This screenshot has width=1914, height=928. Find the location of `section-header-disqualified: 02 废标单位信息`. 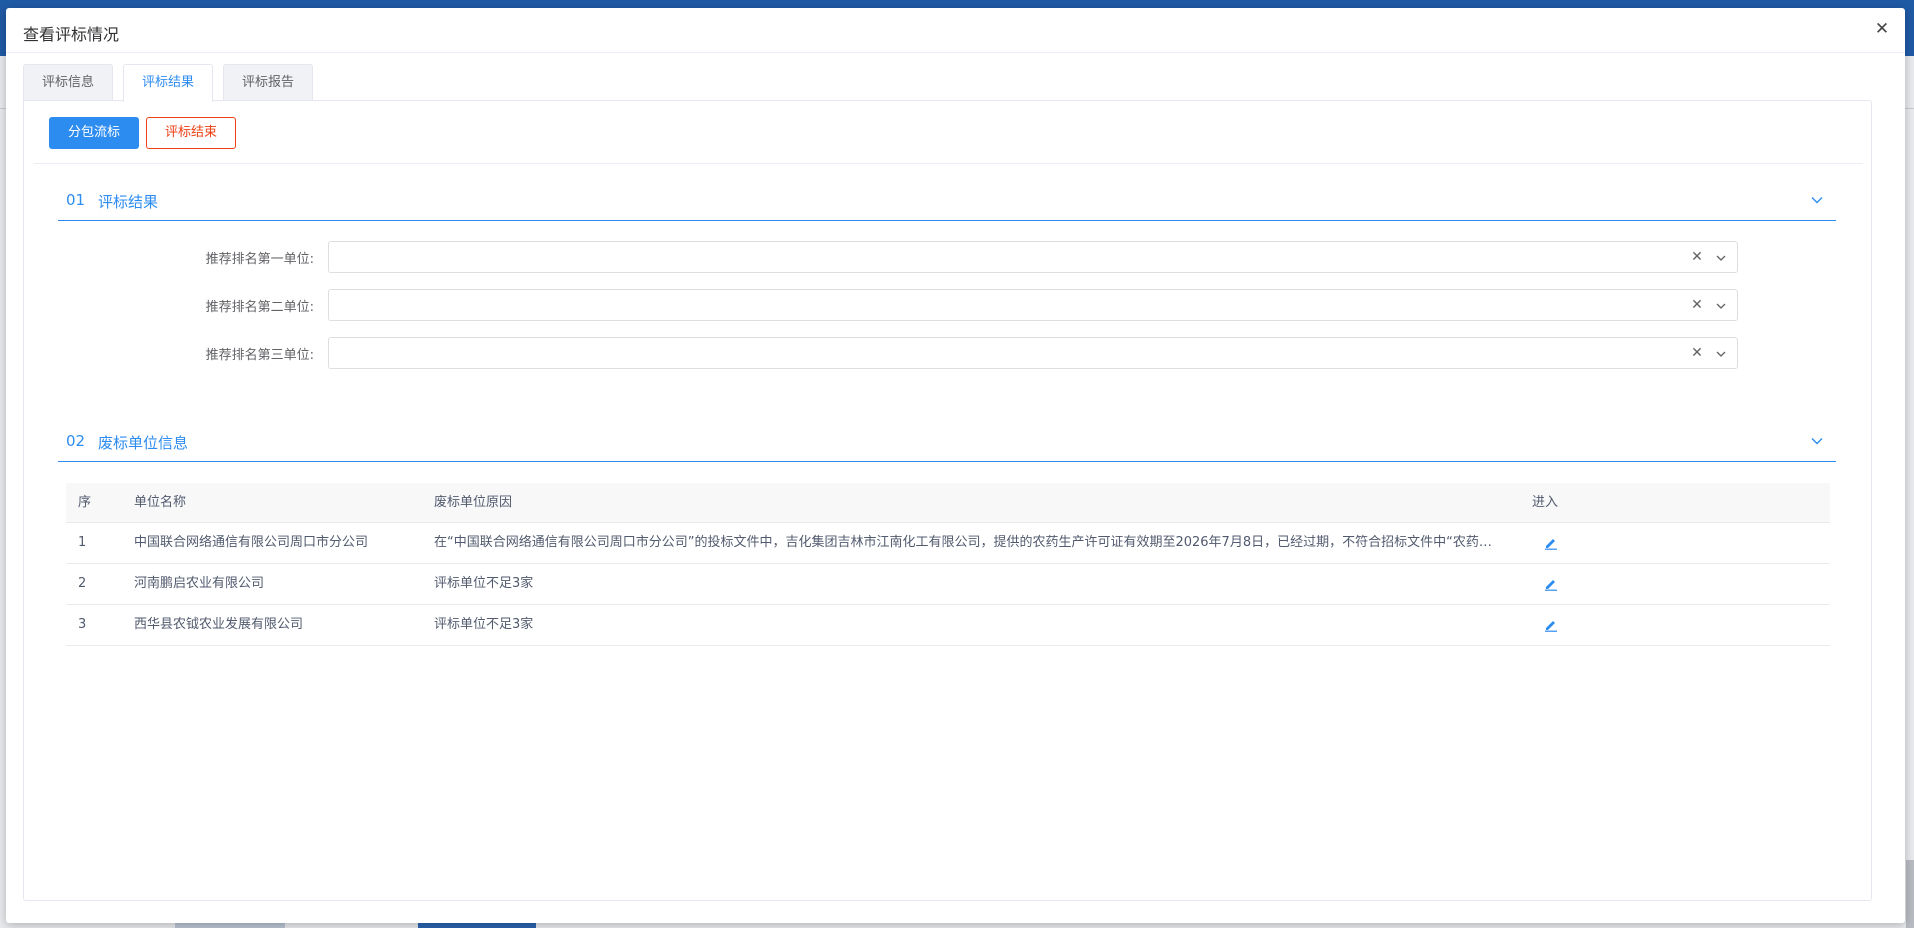

section-header-disqualified: 02 废标单位信息 is located at coordinates (947, 442).